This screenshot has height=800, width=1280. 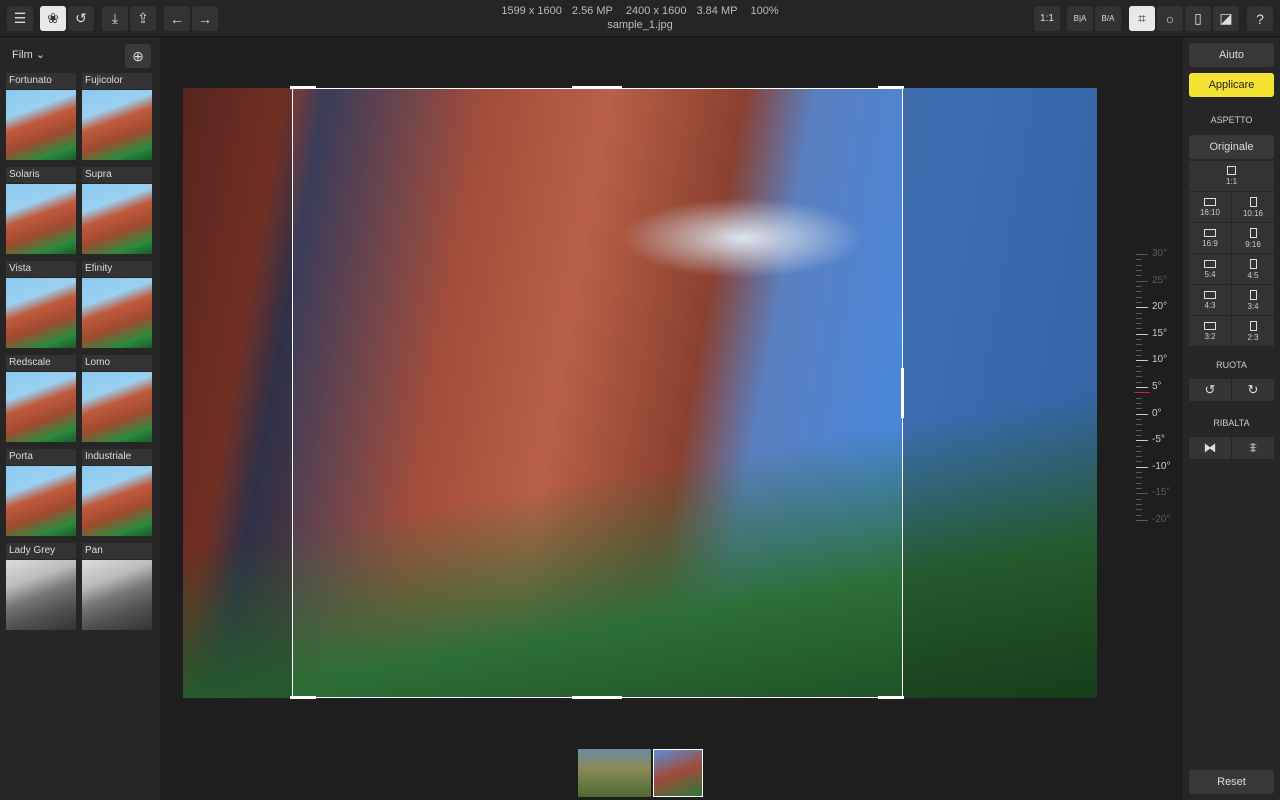 What do you see at coordinates (1160, 280) in the screenshot?
I see `ruler-label: 25°` at bounding box center [1160, 280].